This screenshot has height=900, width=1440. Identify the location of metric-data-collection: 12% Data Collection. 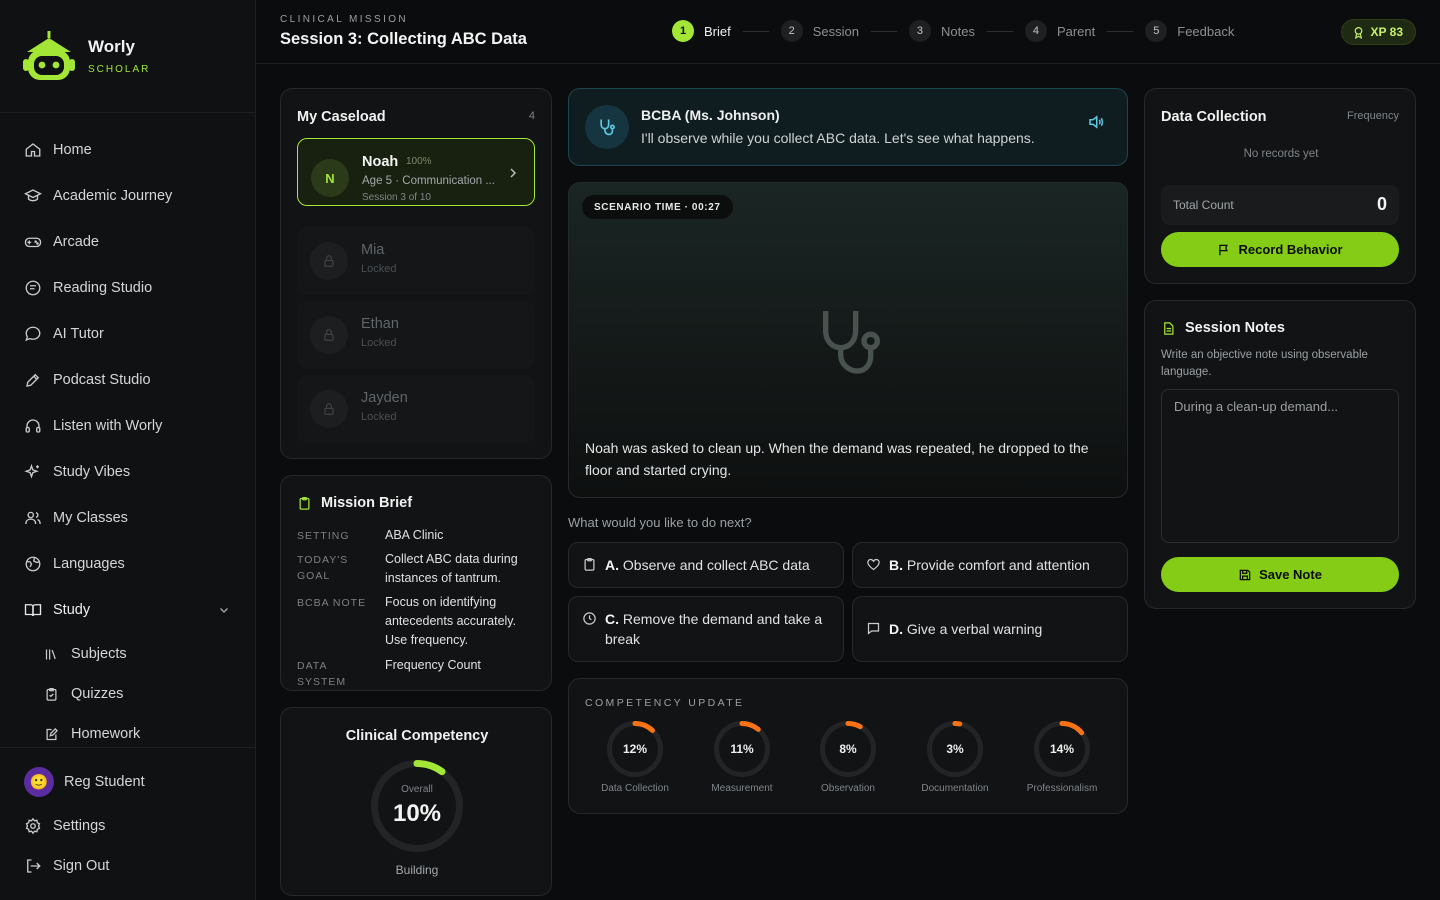
(635, 757).